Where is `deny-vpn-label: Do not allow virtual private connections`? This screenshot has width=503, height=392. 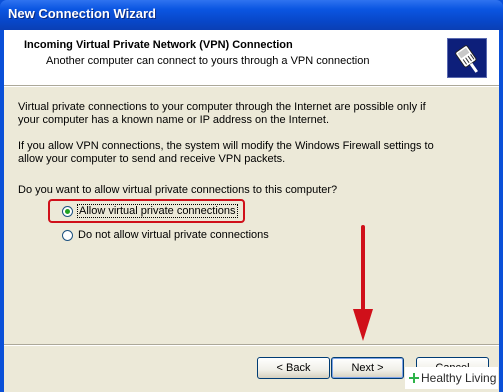
deny-vpn-label: Do not allow virtual private connections is located at coordinates (173, 235).